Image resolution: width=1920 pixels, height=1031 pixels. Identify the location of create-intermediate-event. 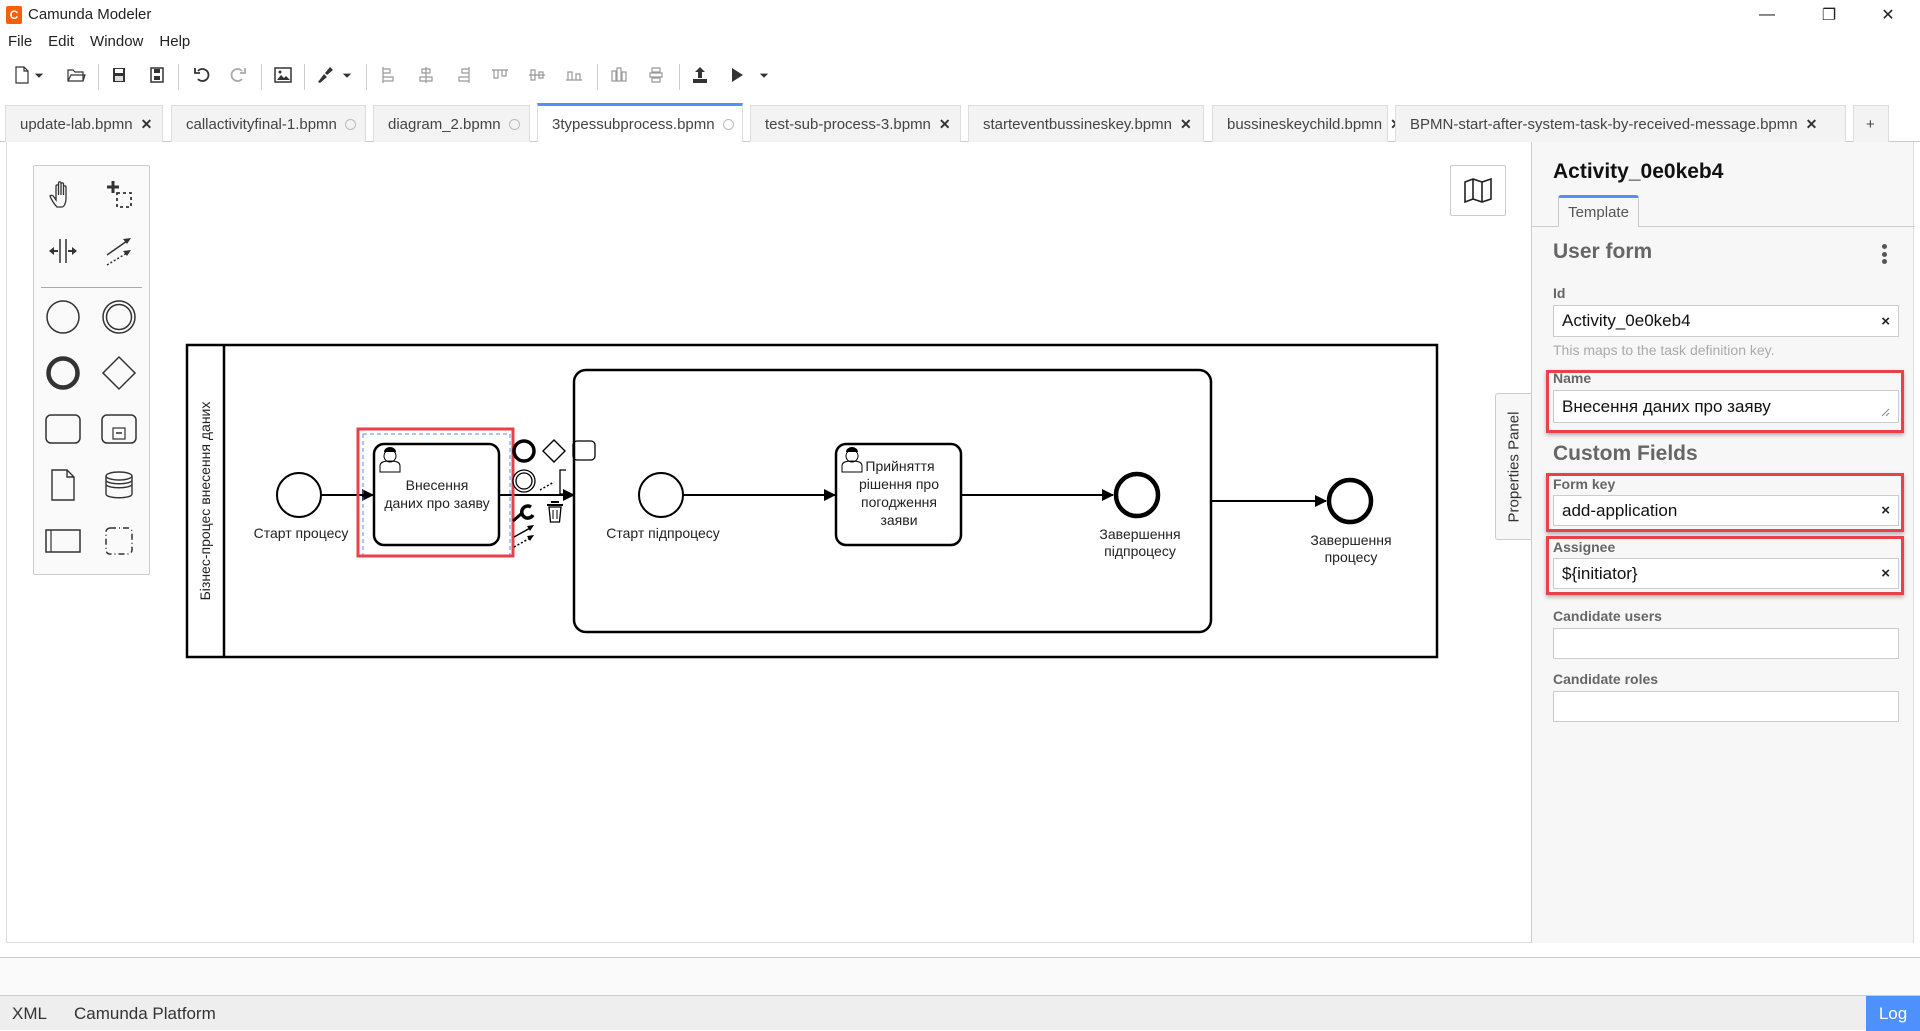
(119, 317).